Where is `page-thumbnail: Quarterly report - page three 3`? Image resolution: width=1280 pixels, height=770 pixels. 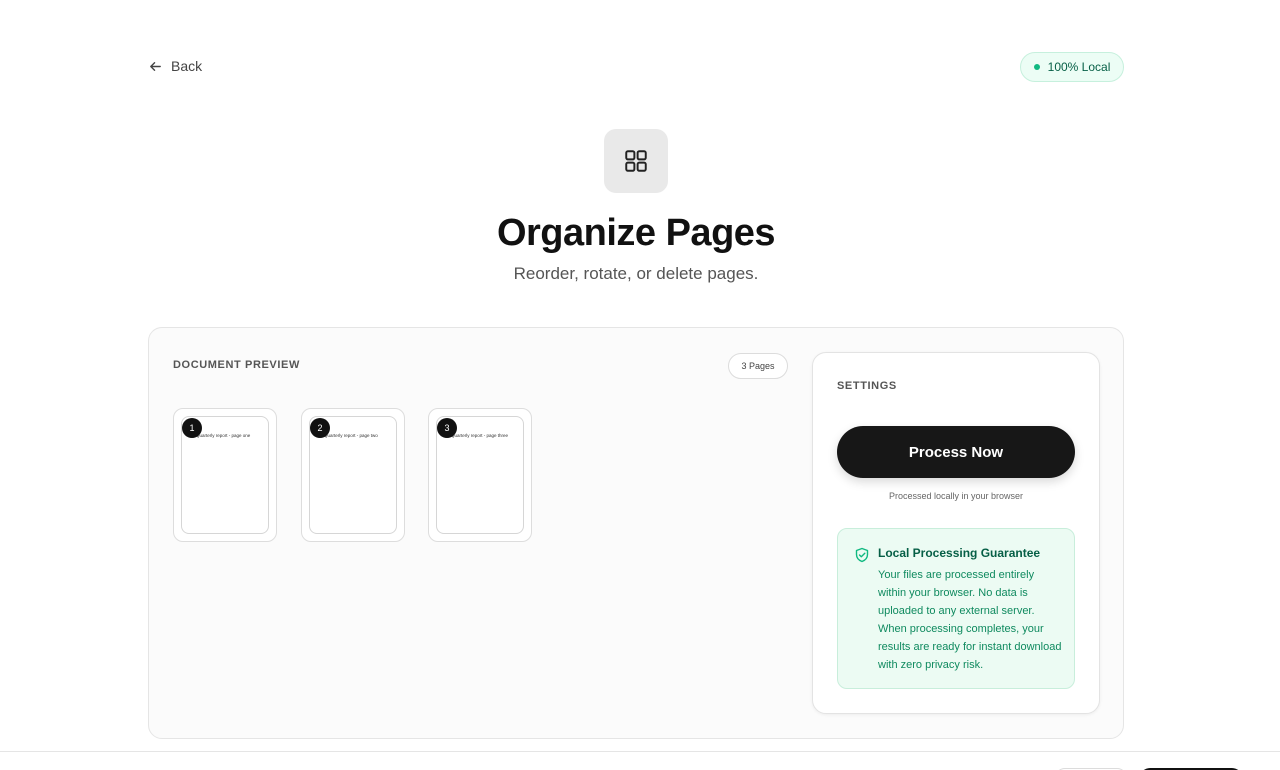
page-thumbnail: Quarterly report - page three 3 is located at coordinates (480, 475).